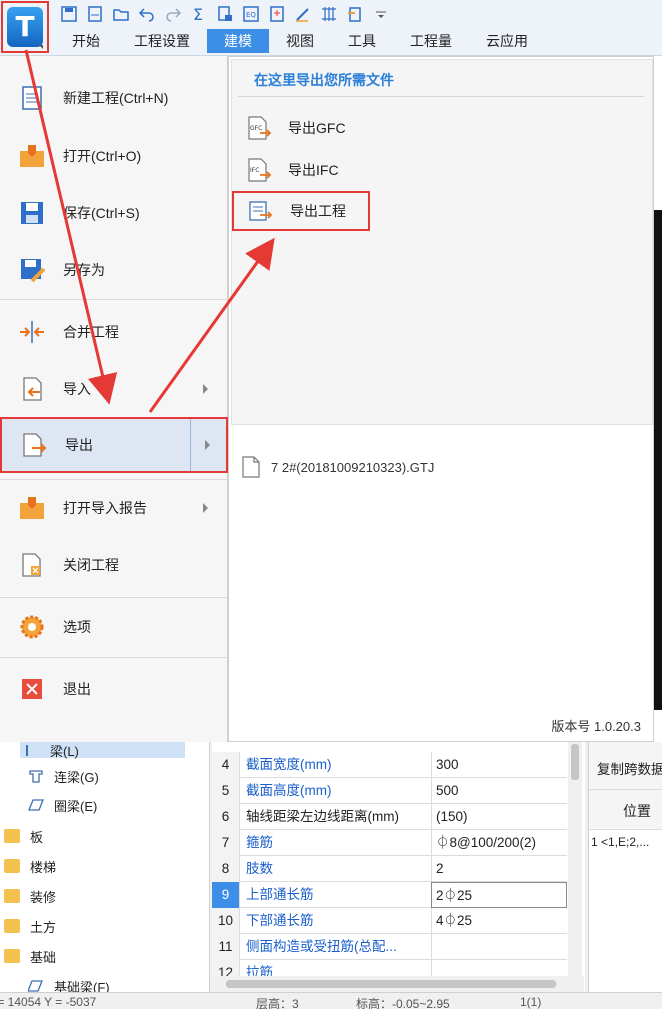 The height and width of the screenshot is (1009, 662). What do you see at coordinates (121, 14) in the screenshot?
I see `open-icon` at bounding box center [121, 14].